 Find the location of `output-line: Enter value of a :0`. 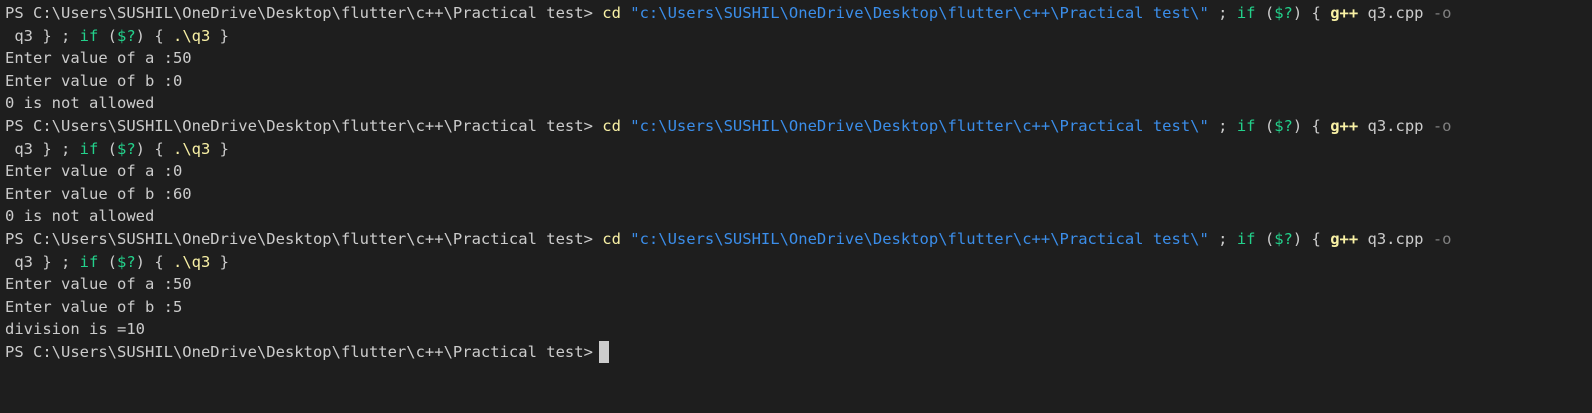

output-line: Enter value of a :0 is located at coordinates (94, 171).